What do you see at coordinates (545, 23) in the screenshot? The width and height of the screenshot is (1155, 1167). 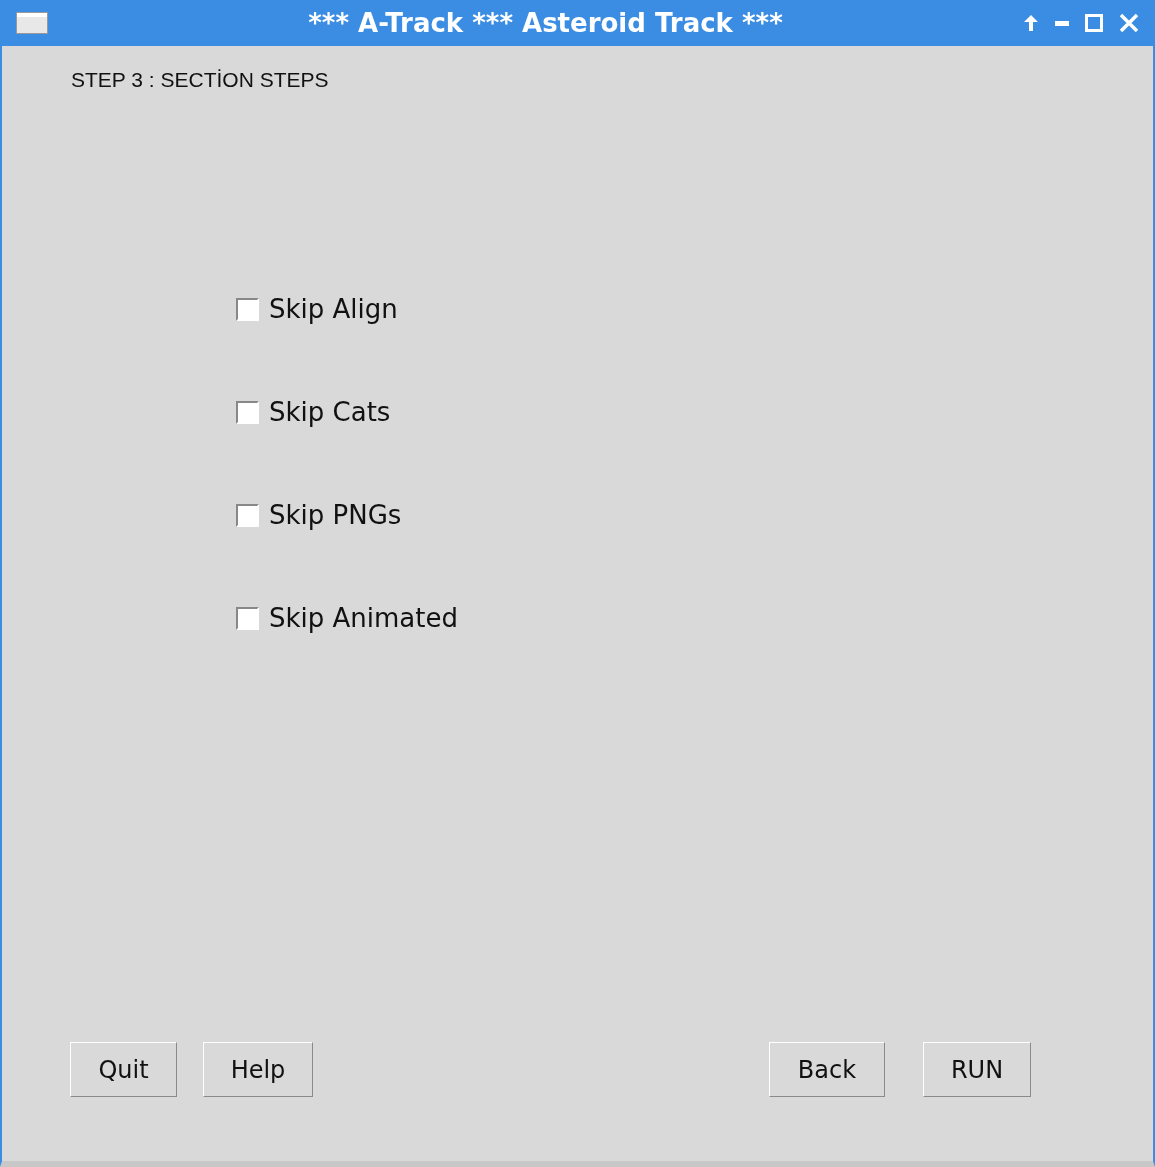 I see `window-title: *** A-Track *** Asteroid Track ***` at bounding box center [545, 23].